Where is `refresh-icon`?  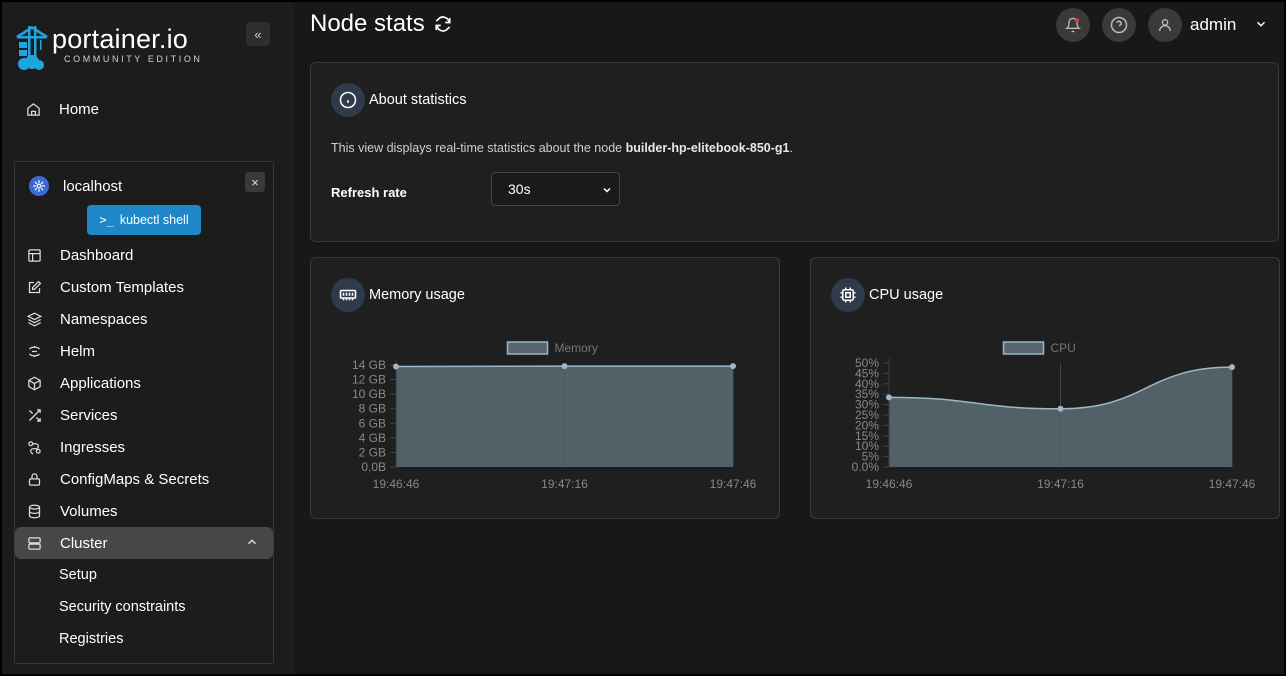
refresh-icon is located at coordinates (443, 24).